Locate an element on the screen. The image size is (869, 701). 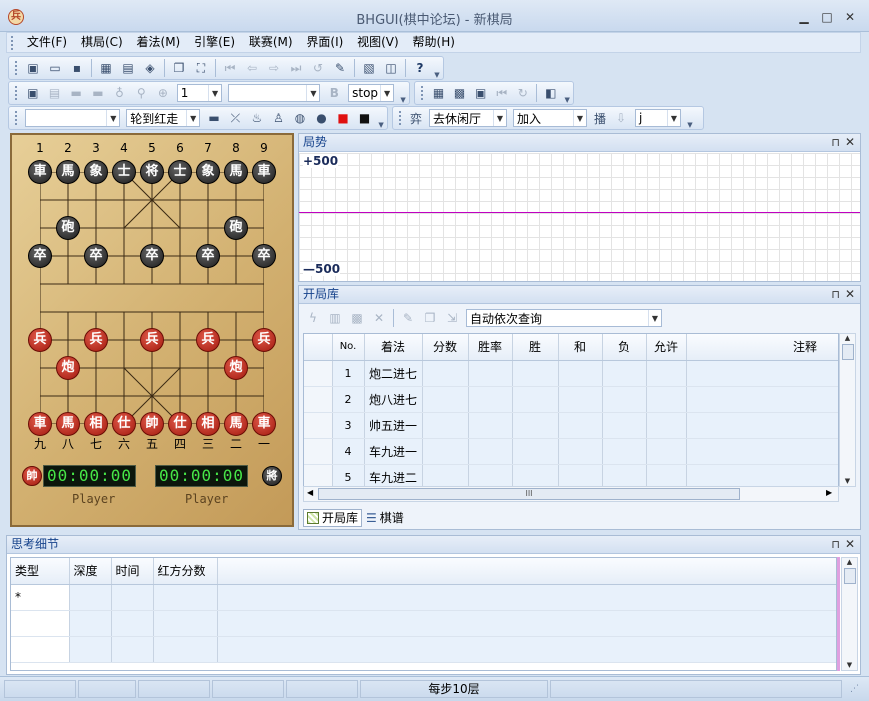
engine-settings-icon: ▤ is located at coordinates (55, 93).